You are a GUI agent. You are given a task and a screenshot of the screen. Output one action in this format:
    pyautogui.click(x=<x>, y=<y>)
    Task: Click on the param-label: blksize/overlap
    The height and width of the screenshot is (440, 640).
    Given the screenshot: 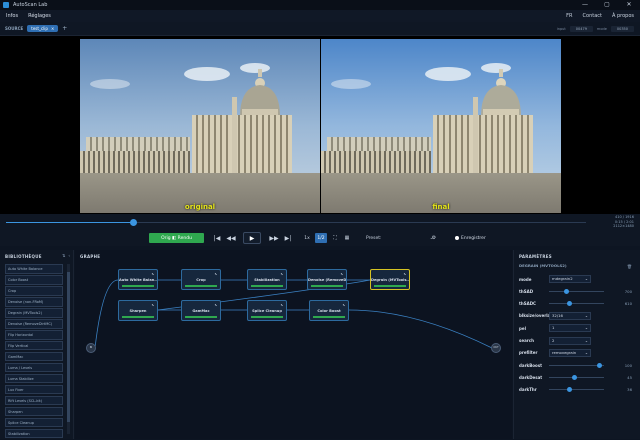 What is the action you would take?
    pyautogui.click(x=536, y=316)
    